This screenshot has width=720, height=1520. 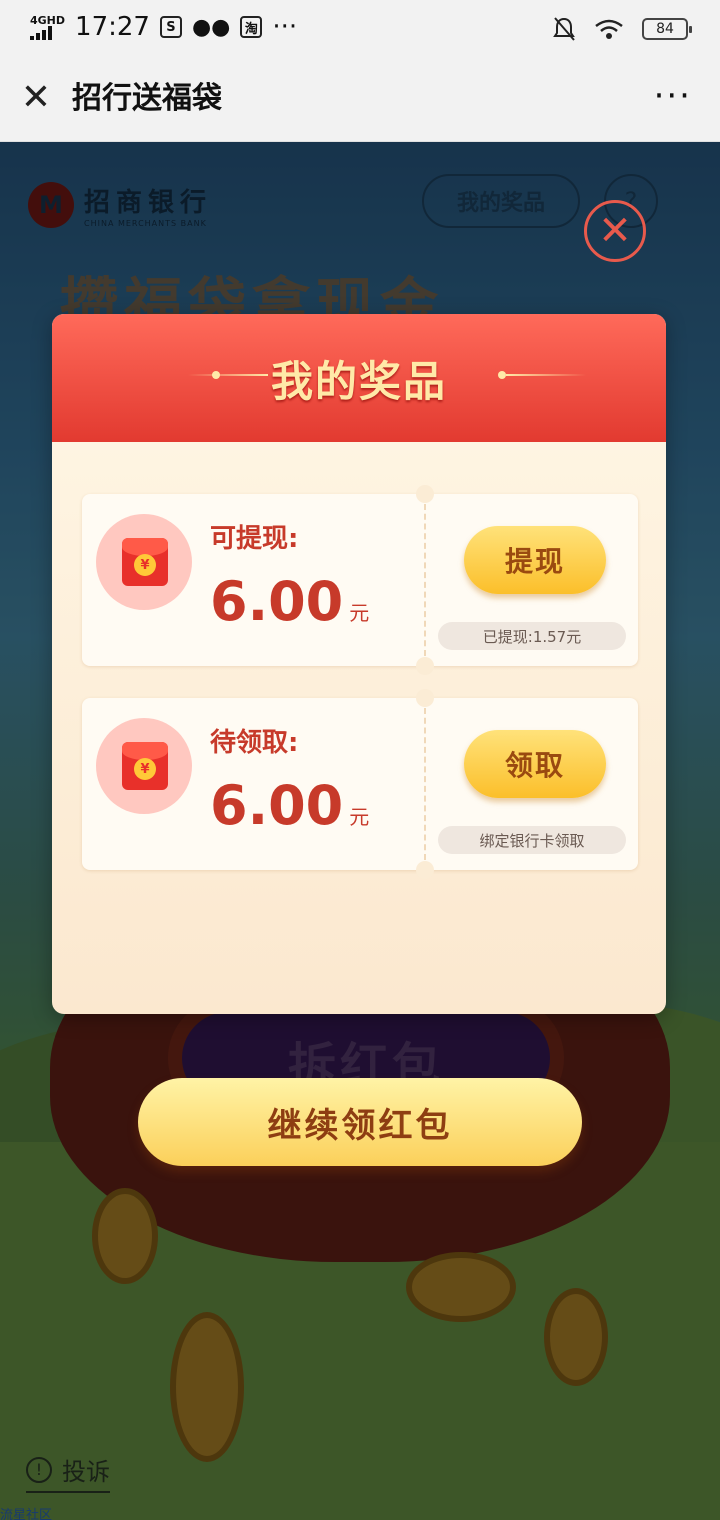 I want to click on continue-red-envelope-button: 继续领红包, so click(x=360, y=1122).